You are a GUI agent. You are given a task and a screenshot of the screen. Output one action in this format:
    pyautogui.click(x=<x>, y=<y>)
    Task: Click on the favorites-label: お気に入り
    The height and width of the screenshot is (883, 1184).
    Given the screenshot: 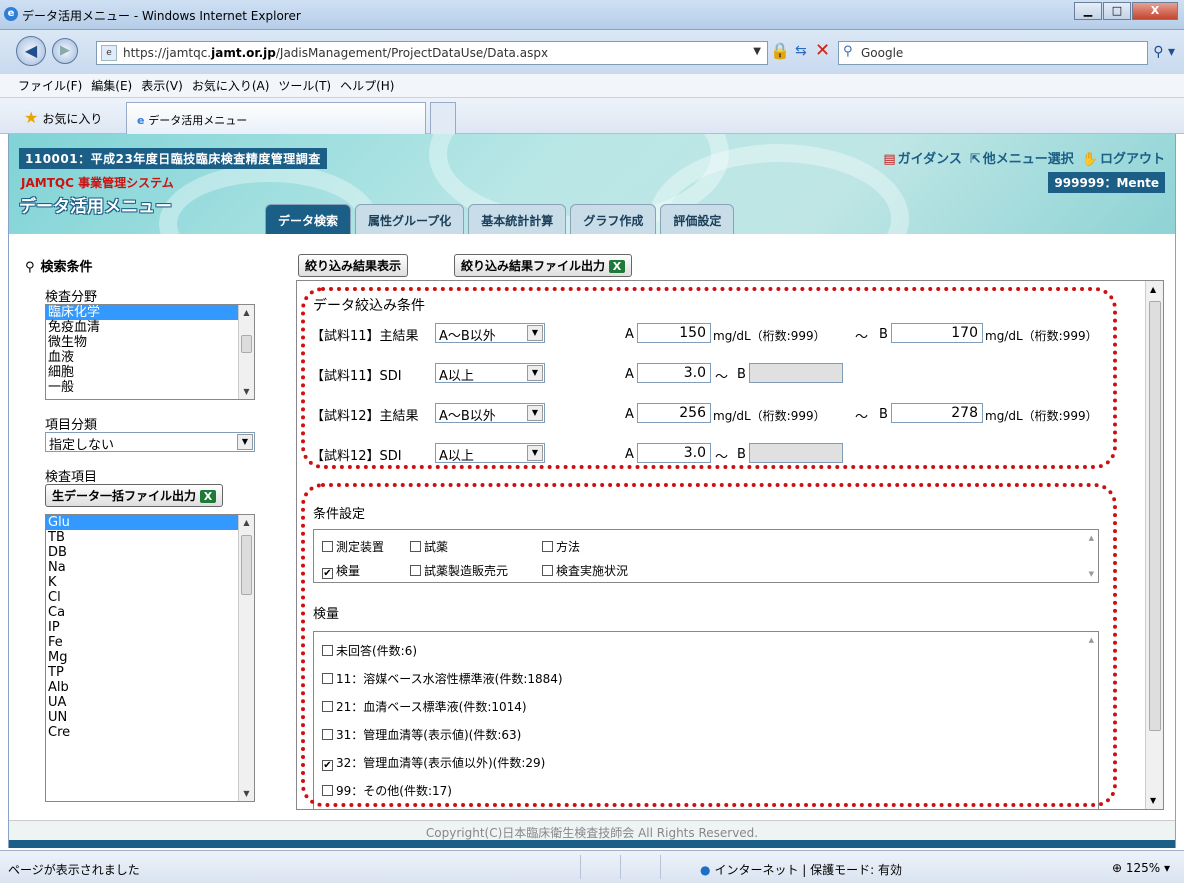 What is the action you would take?
    pyautogui.click(x=72, y=119)
    